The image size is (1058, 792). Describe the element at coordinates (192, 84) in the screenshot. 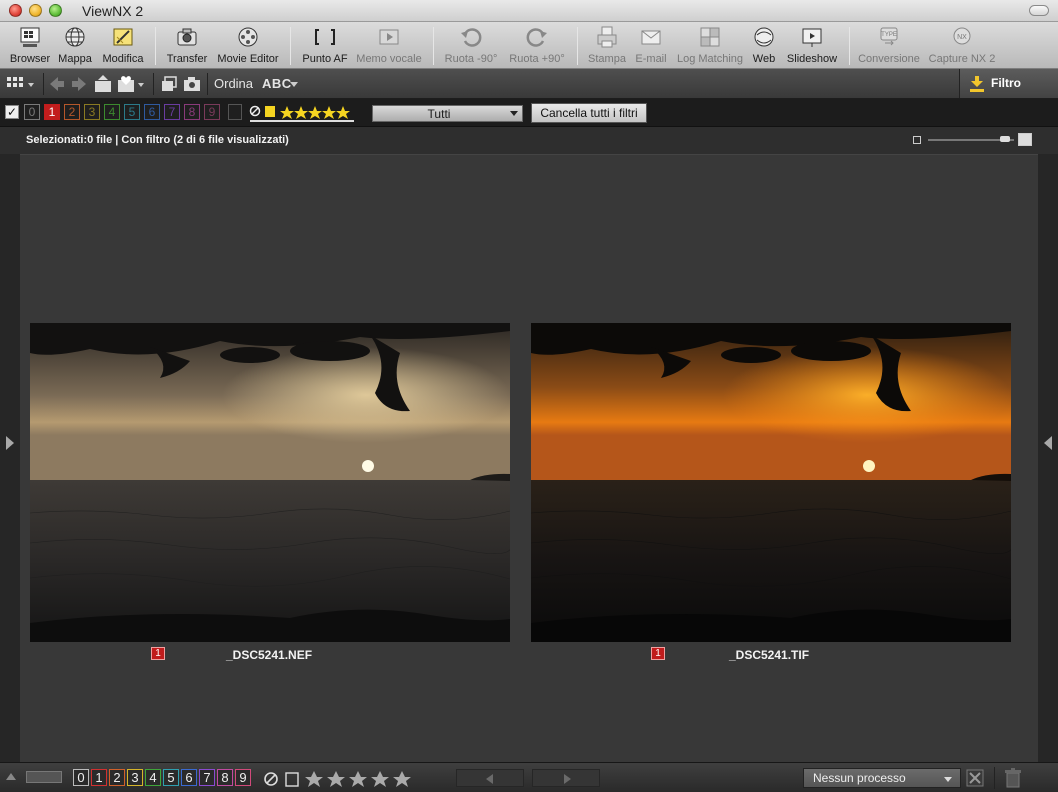

I see `camera-settings-icon` at that location.